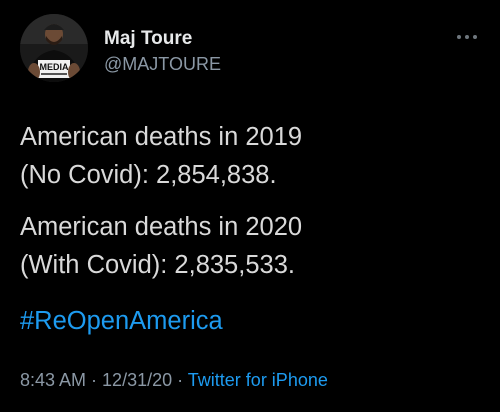 This screenshot has width=500, height=412. I want to click on tweet-meta: 8:43 AM · 12/31/20 · Twitter for iPhone, so click(174, 380).